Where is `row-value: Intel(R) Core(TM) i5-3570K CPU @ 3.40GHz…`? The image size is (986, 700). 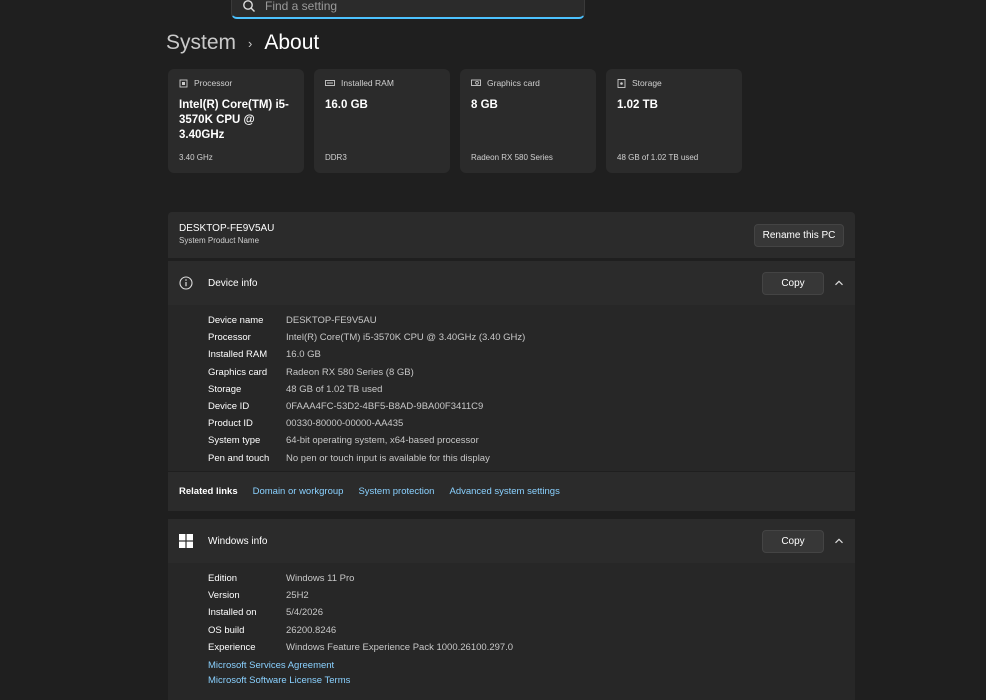 row-value: Intel(R) Core(TM) i5-3570K CPU @ 3.40GHz… is located at coordinates (406, 338).